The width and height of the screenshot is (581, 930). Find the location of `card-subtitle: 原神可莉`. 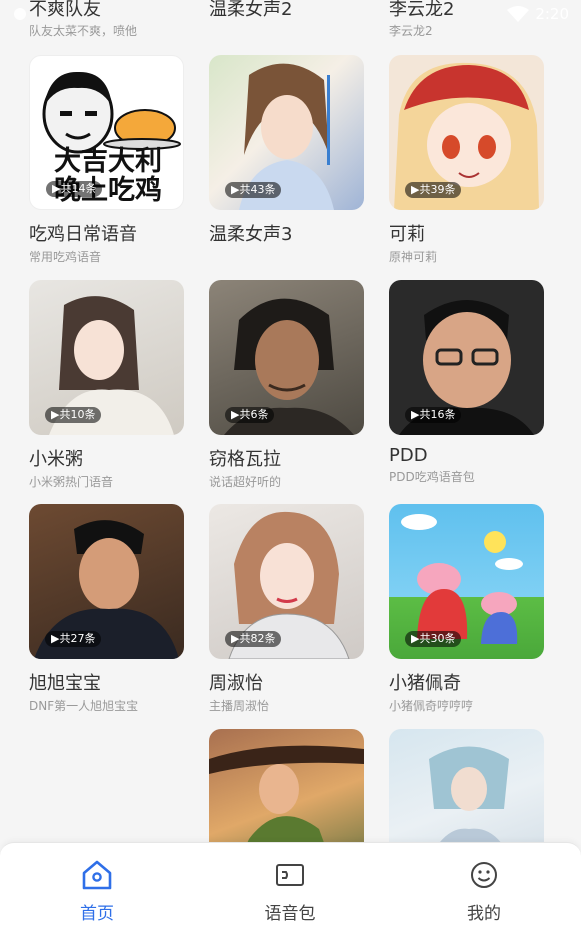

card-subtitle: 原神可莉 is located at coordinates (413, 257).